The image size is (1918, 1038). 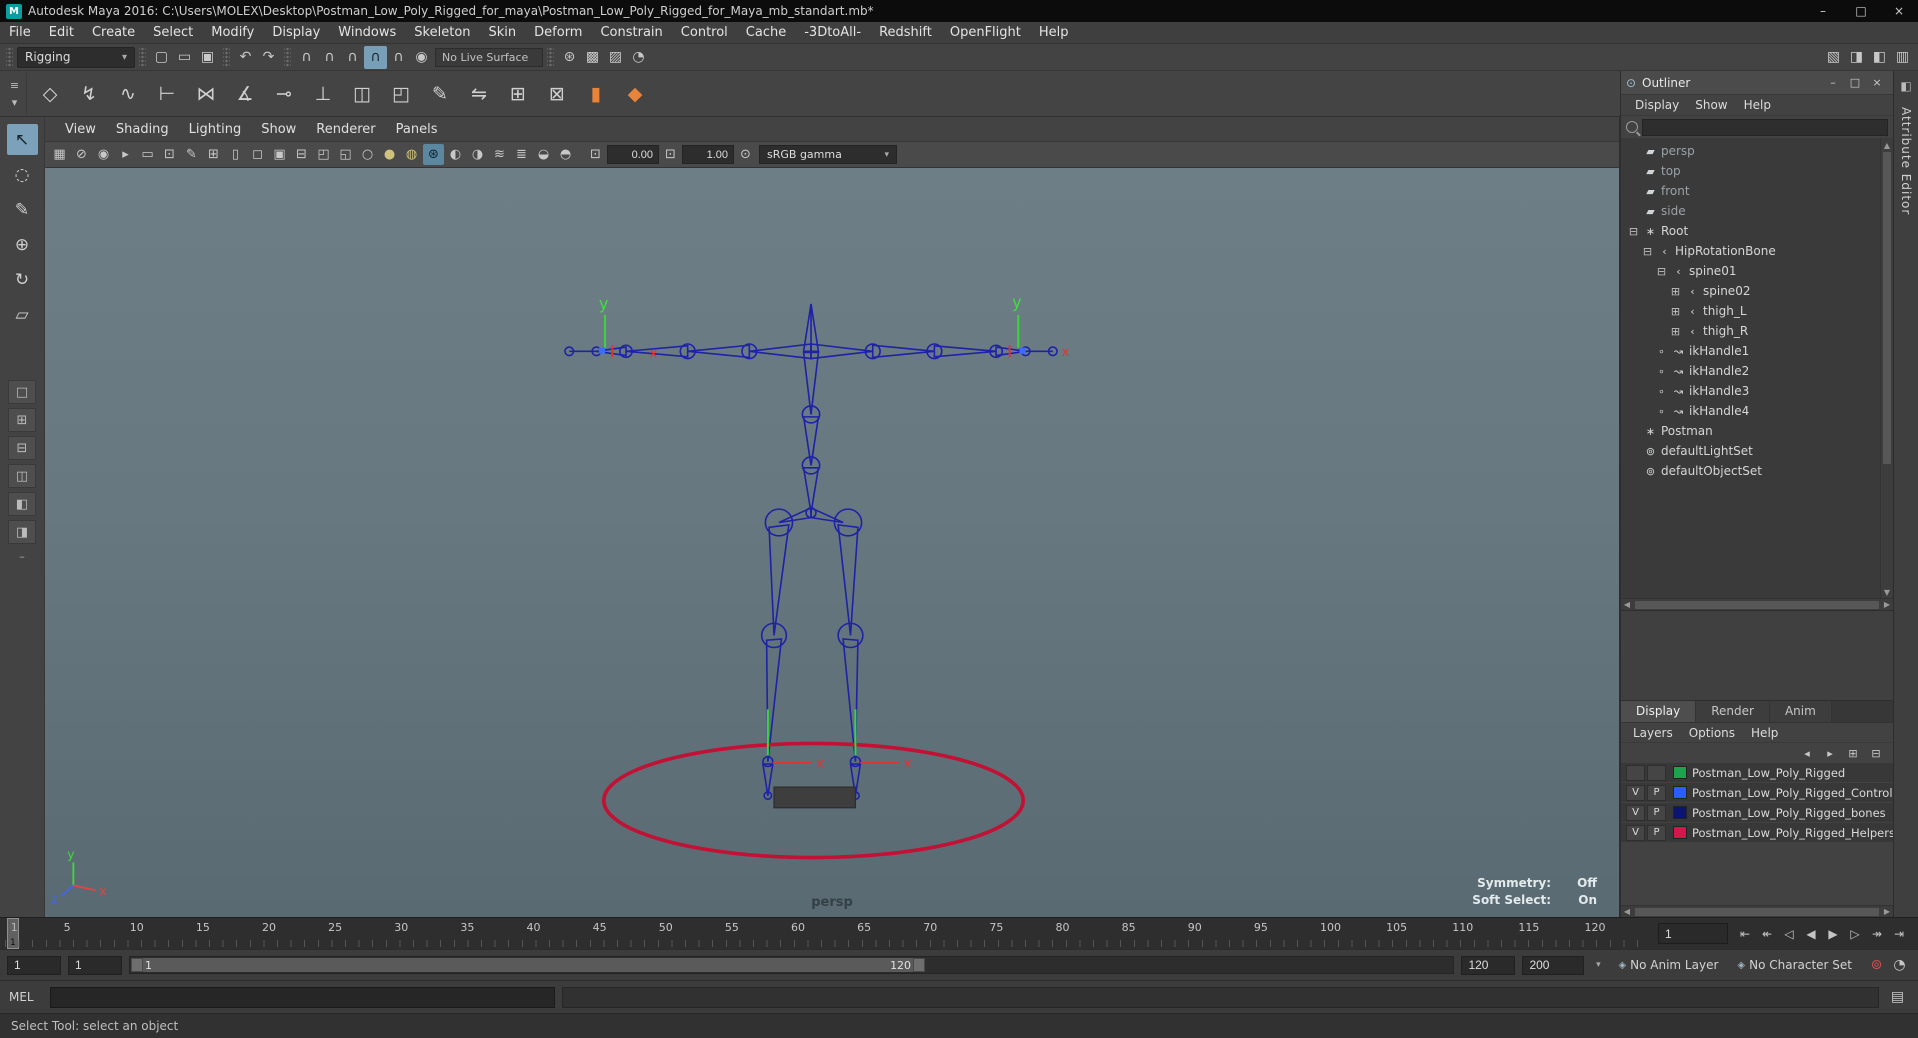 I want to click on minimize-button: –, so click(x=1823, y=11).